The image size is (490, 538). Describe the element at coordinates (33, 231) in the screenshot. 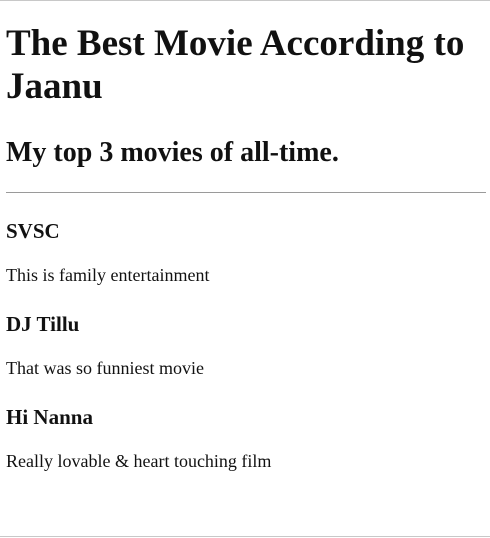

I see `movie-title: SVSC` at that location.